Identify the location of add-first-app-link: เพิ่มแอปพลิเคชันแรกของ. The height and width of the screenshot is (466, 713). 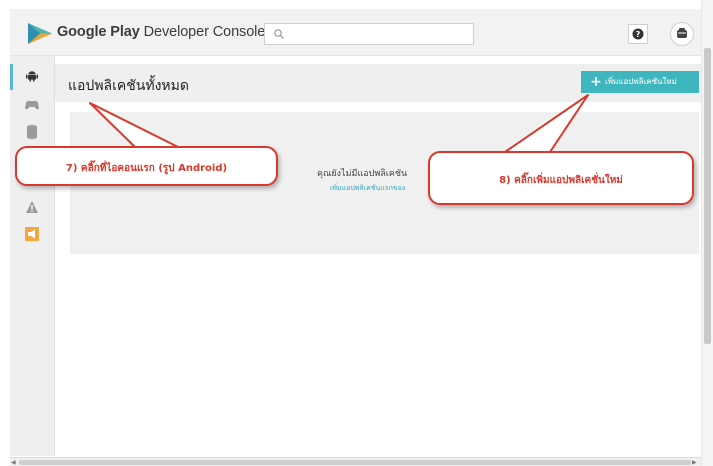
(367, 188).